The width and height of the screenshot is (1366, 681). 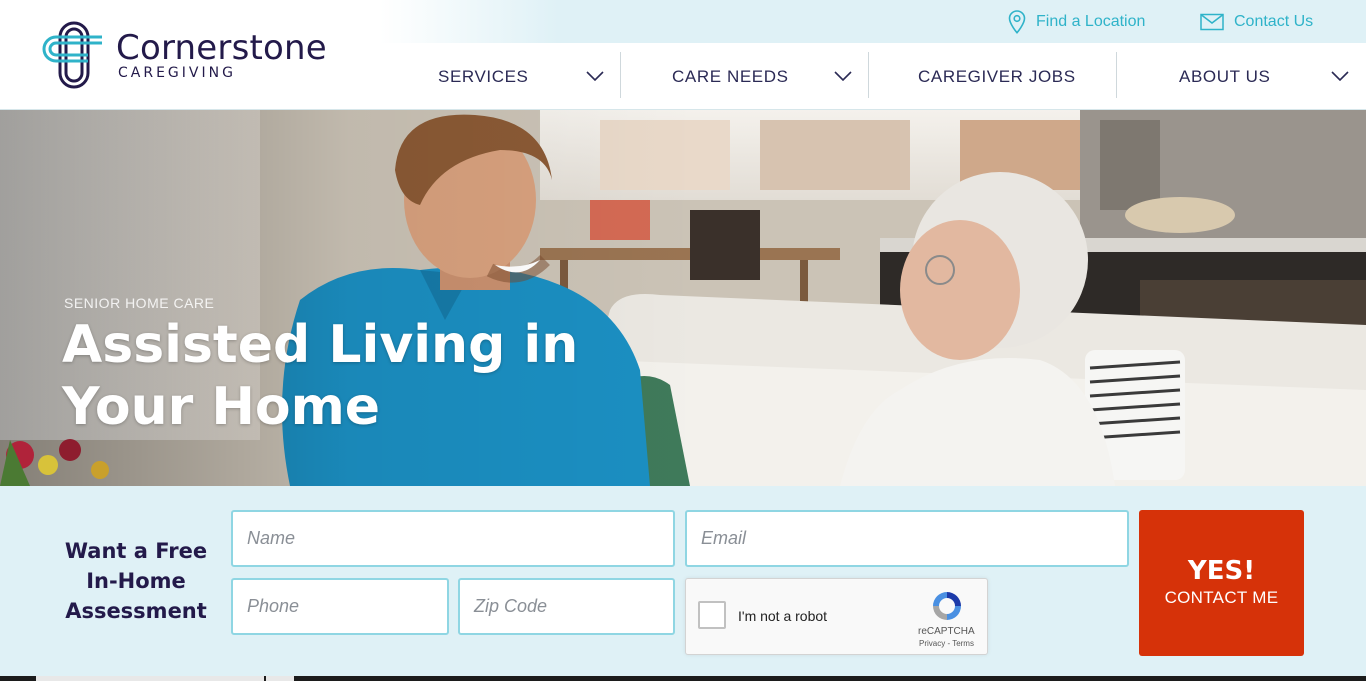 I want to click on nav-item-services: SERVICES, so click(x=496, y=76).